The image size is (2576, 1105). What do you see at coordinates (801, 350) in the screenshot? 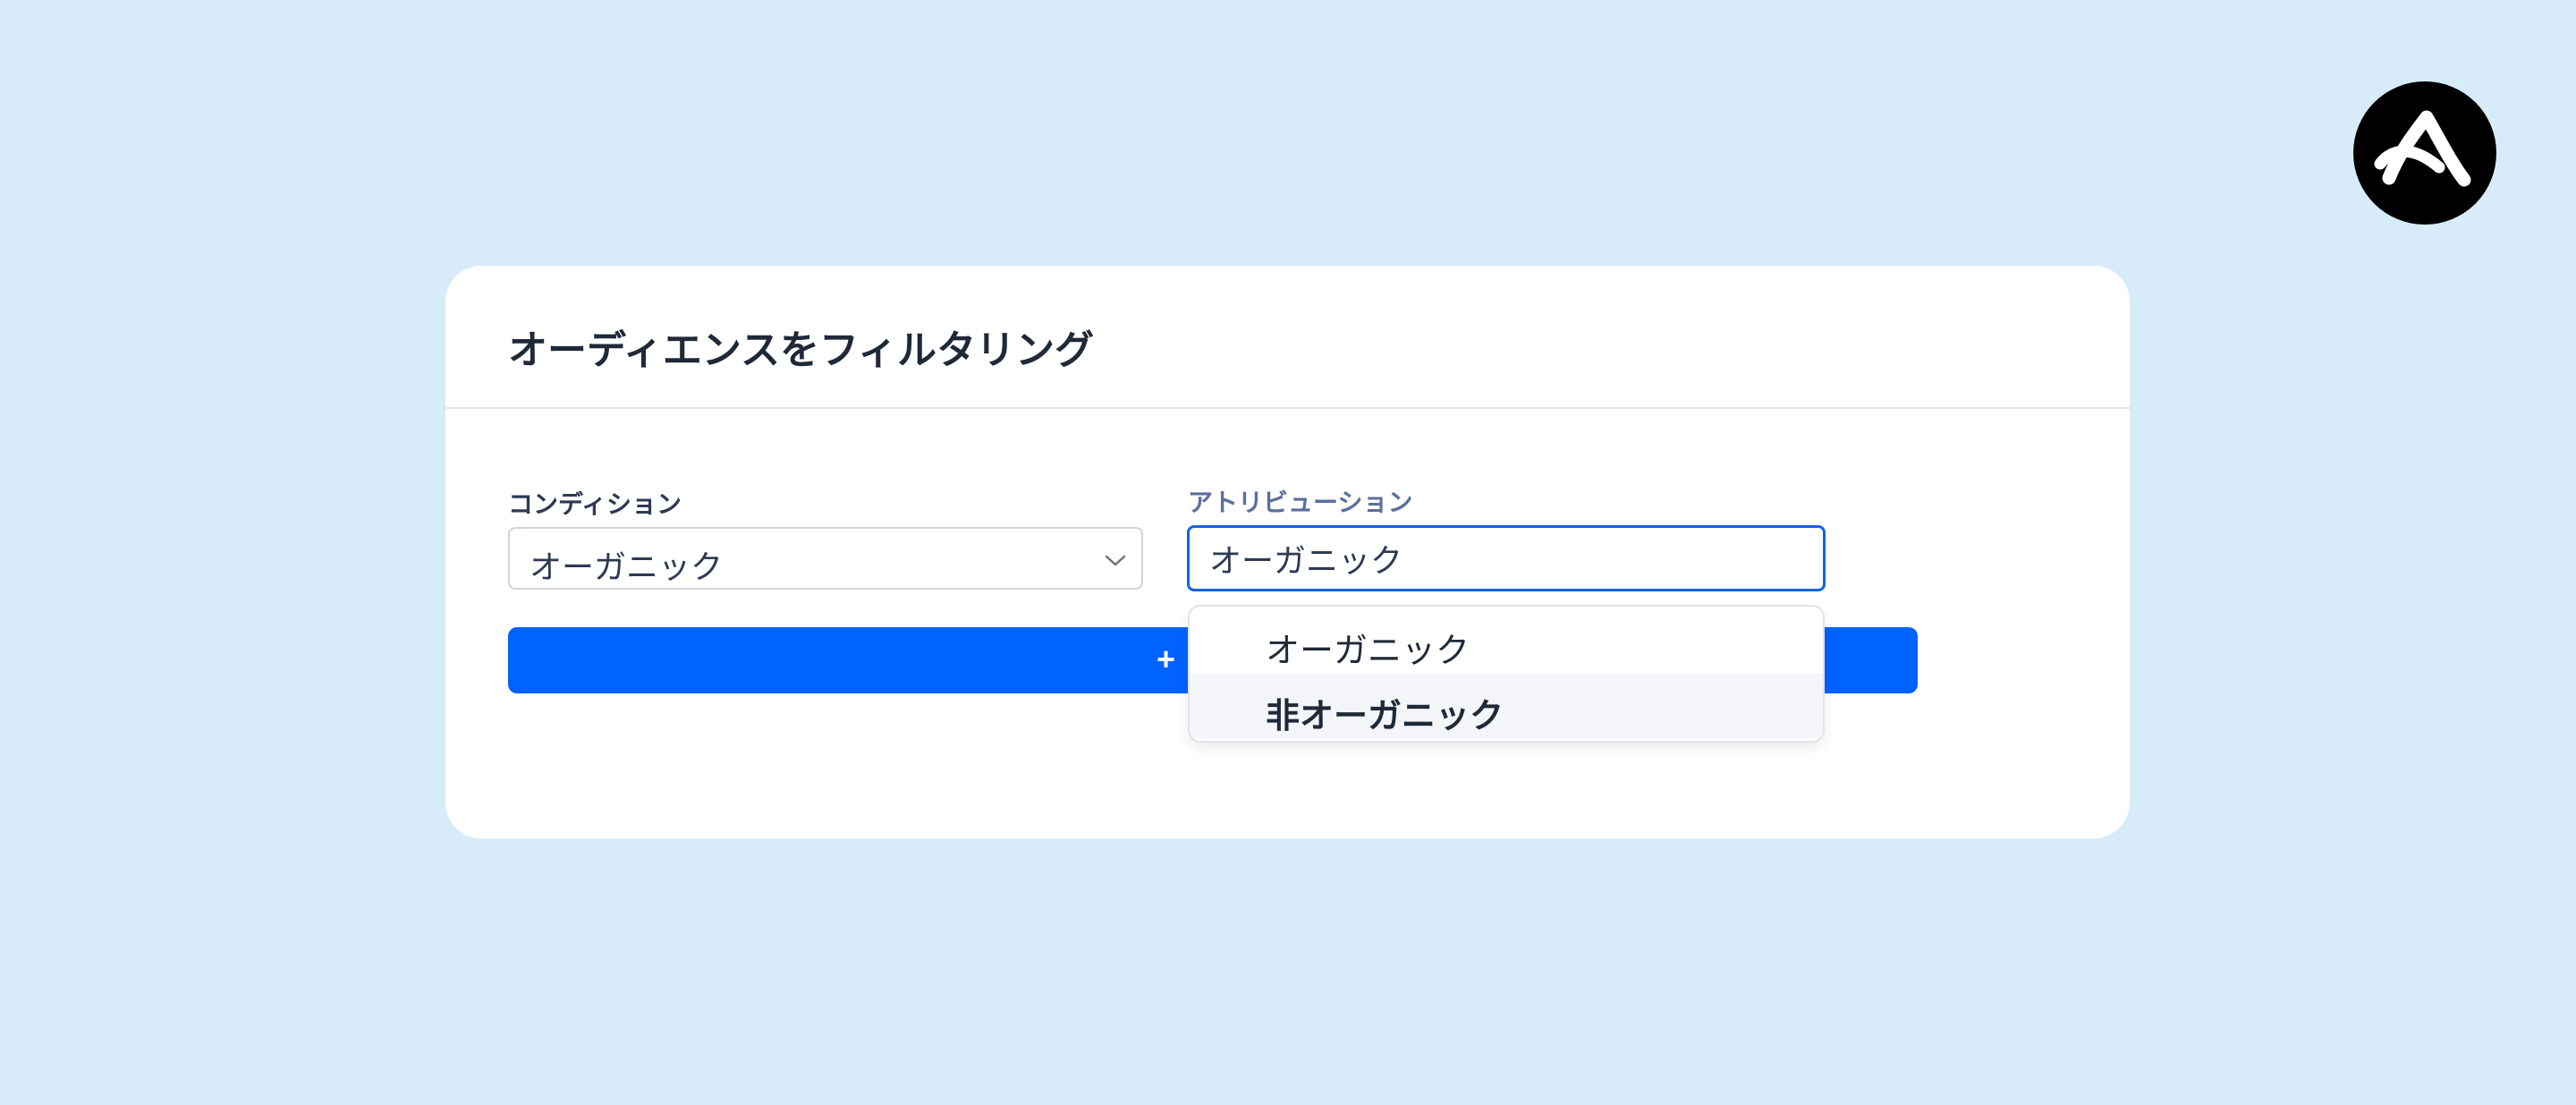
I see `card-title: オーディエンスをフィルタリング` at bounding box center [801, 350].